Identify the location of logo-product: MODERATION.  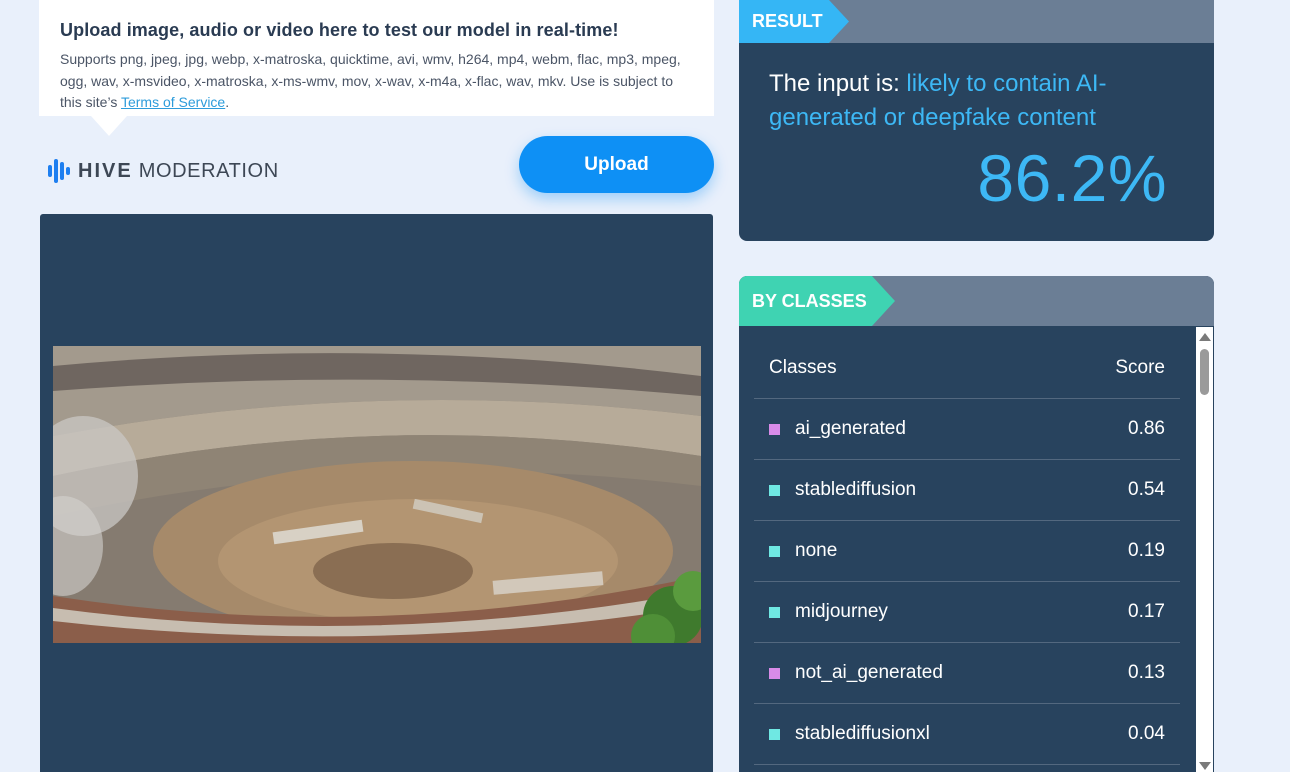
(208, 170).